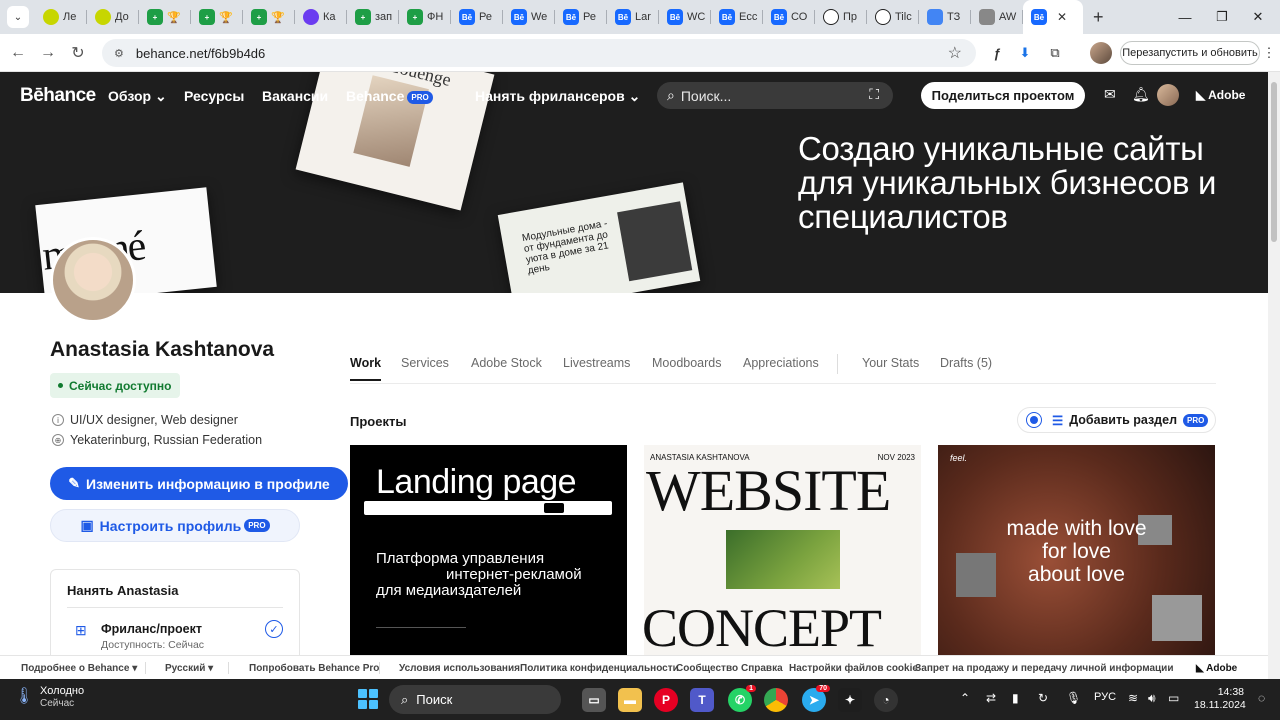  I want to click on footer-privacy-link: Политика конфиденциальности, so click(599, 668).